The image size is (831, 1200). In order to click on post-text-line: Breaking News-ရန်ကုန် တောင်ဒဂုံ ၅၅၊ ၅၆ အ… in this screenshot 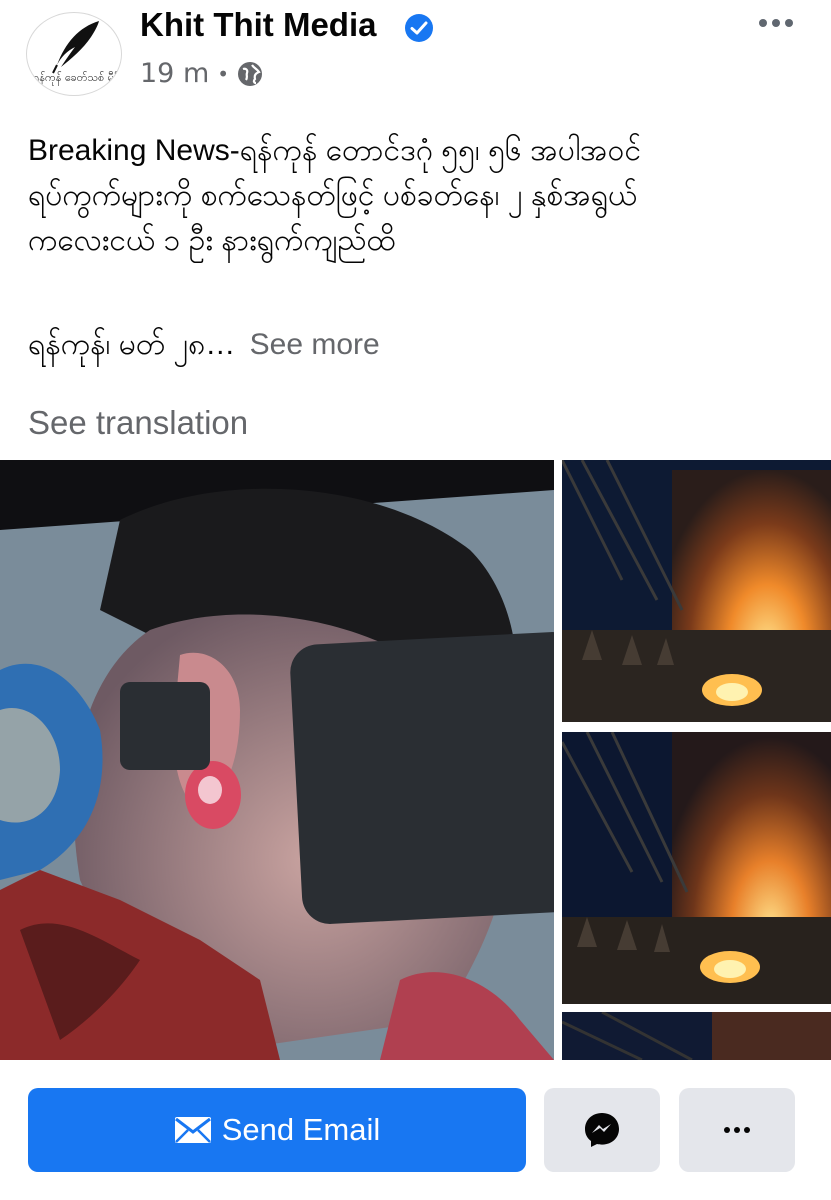, I will do `click(335, 150)`.